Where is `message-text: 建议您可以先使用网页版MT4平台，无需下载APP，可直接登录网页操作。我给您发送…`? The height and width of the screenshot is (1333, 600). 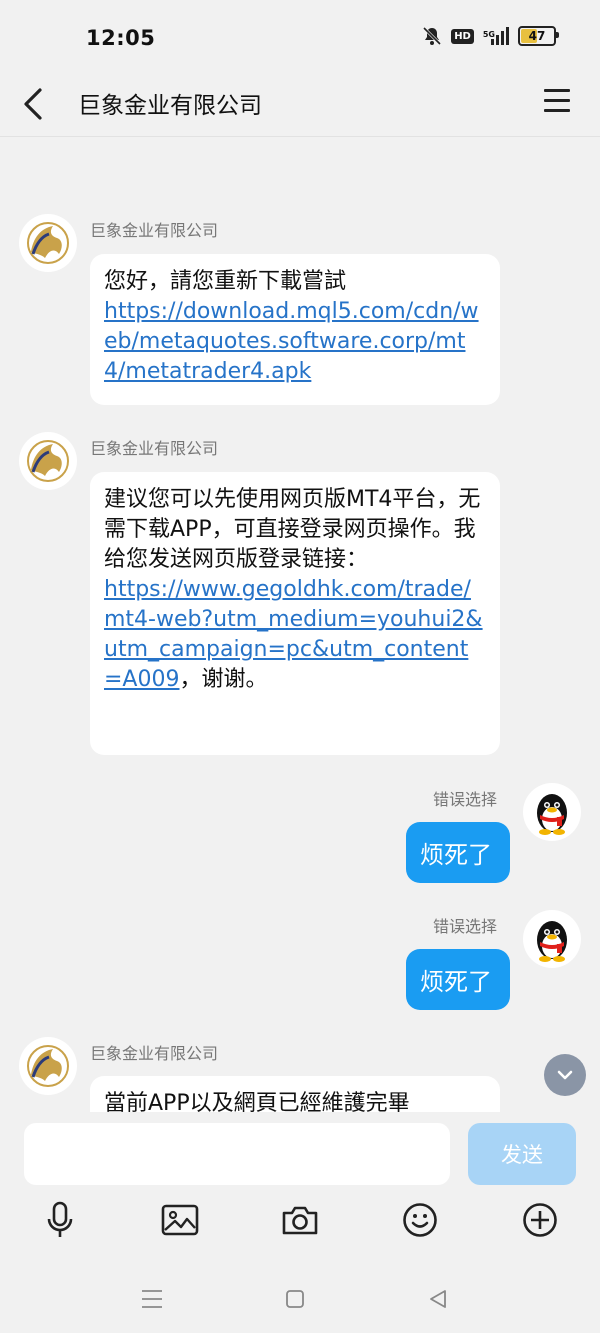
message-text: 建议您可以先使用网页版MT4平台，无需下载APP，可直接登录网页操作。我给您发送… is located at coordinates (292, 529).